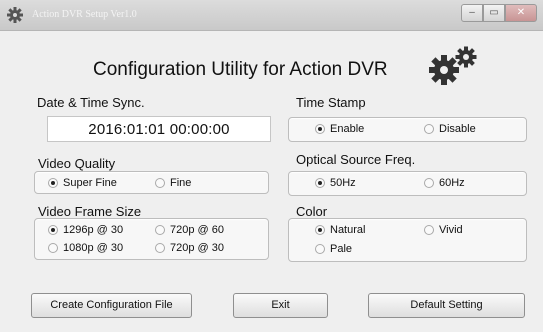 Image resolution: width=543 pixels, height=332 pixels. I want to click on radio-60hz: 60Hz, so click(444, 183).